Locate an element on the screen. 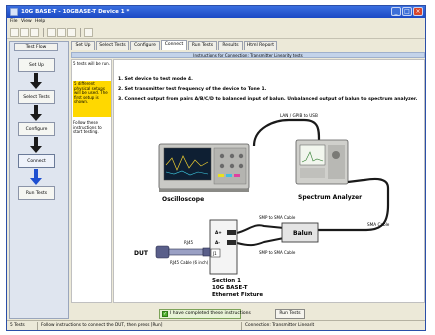  rj45-cable is located at coordinates (183, 252).